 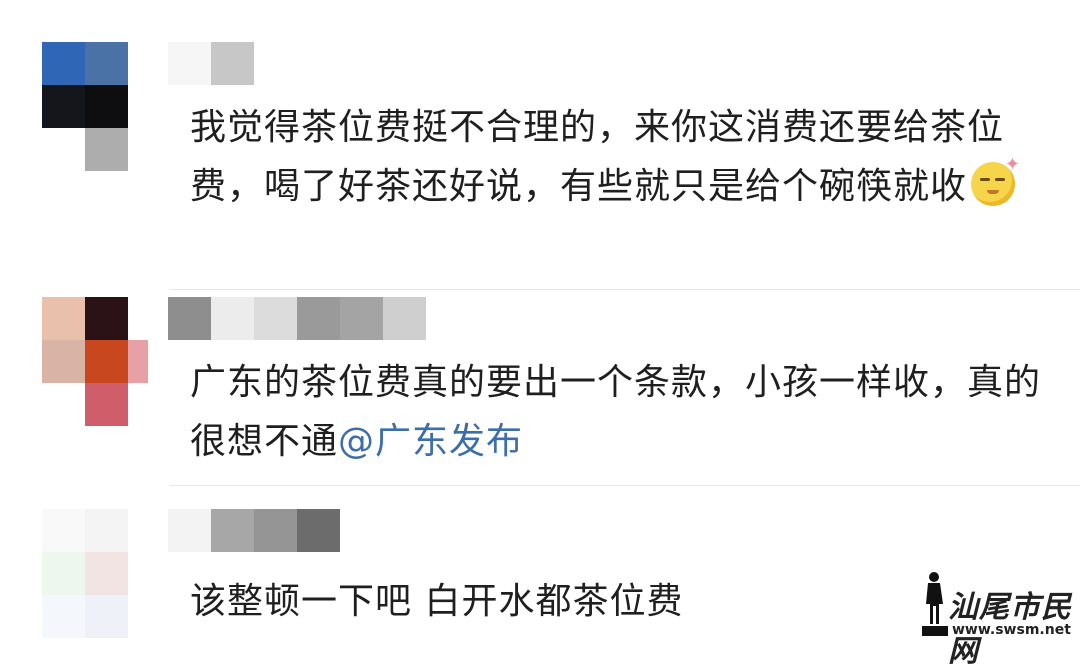 What do you see at coordinates (437, 601) in the screenshot?
I see `comment-body: 该整顿一下吧 白开水都茶位费` at bounding box center [437, 601].